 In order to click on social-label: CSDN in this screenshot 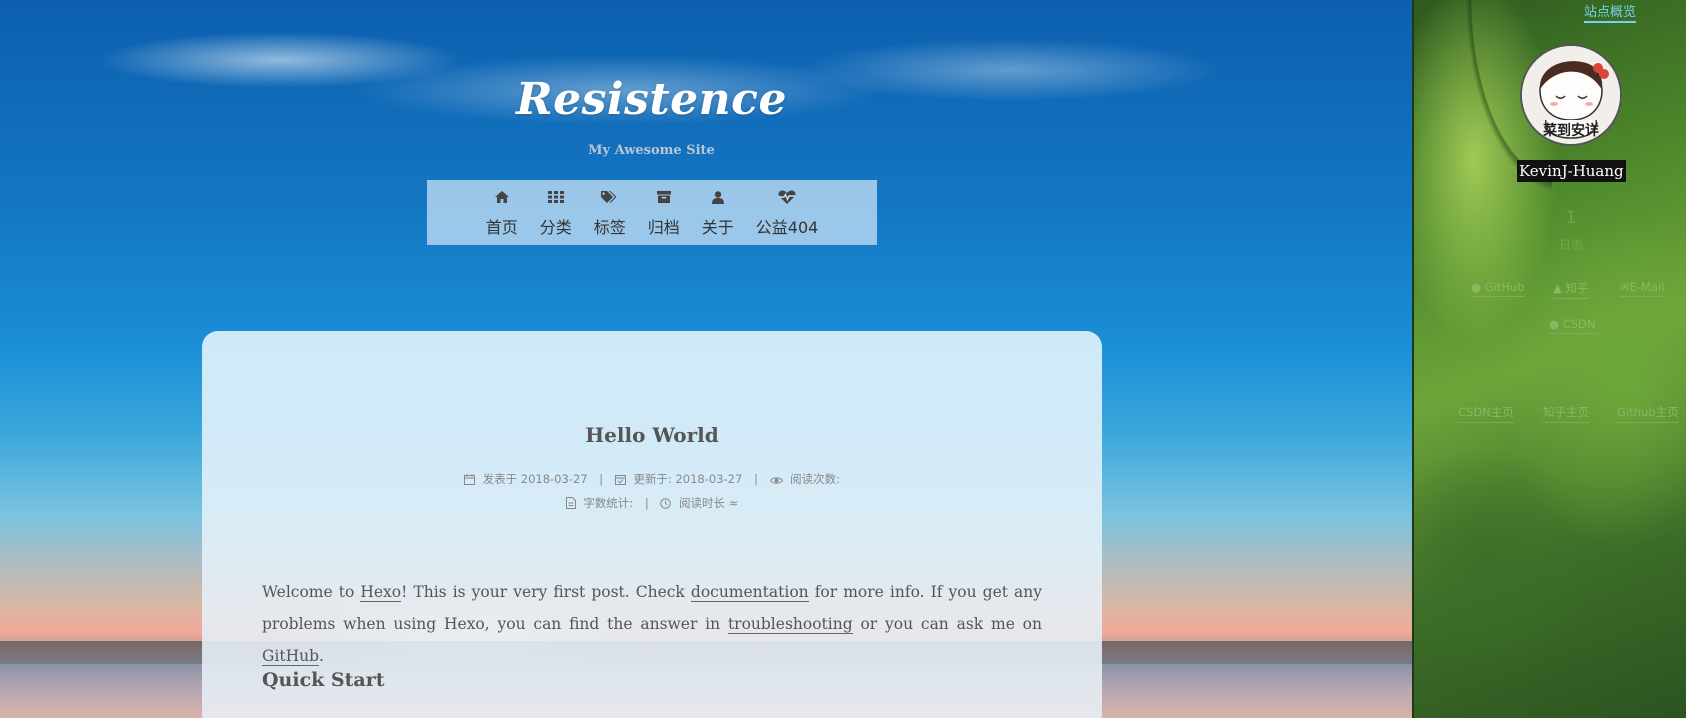, I will do `click(1579, 324)`.